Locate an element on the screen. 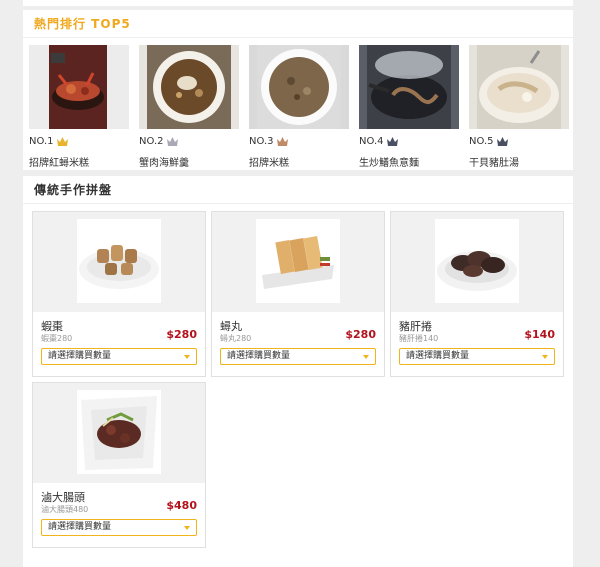 This screenshot has height=567, width=600. top-strip is located at coordinates (298, 3).